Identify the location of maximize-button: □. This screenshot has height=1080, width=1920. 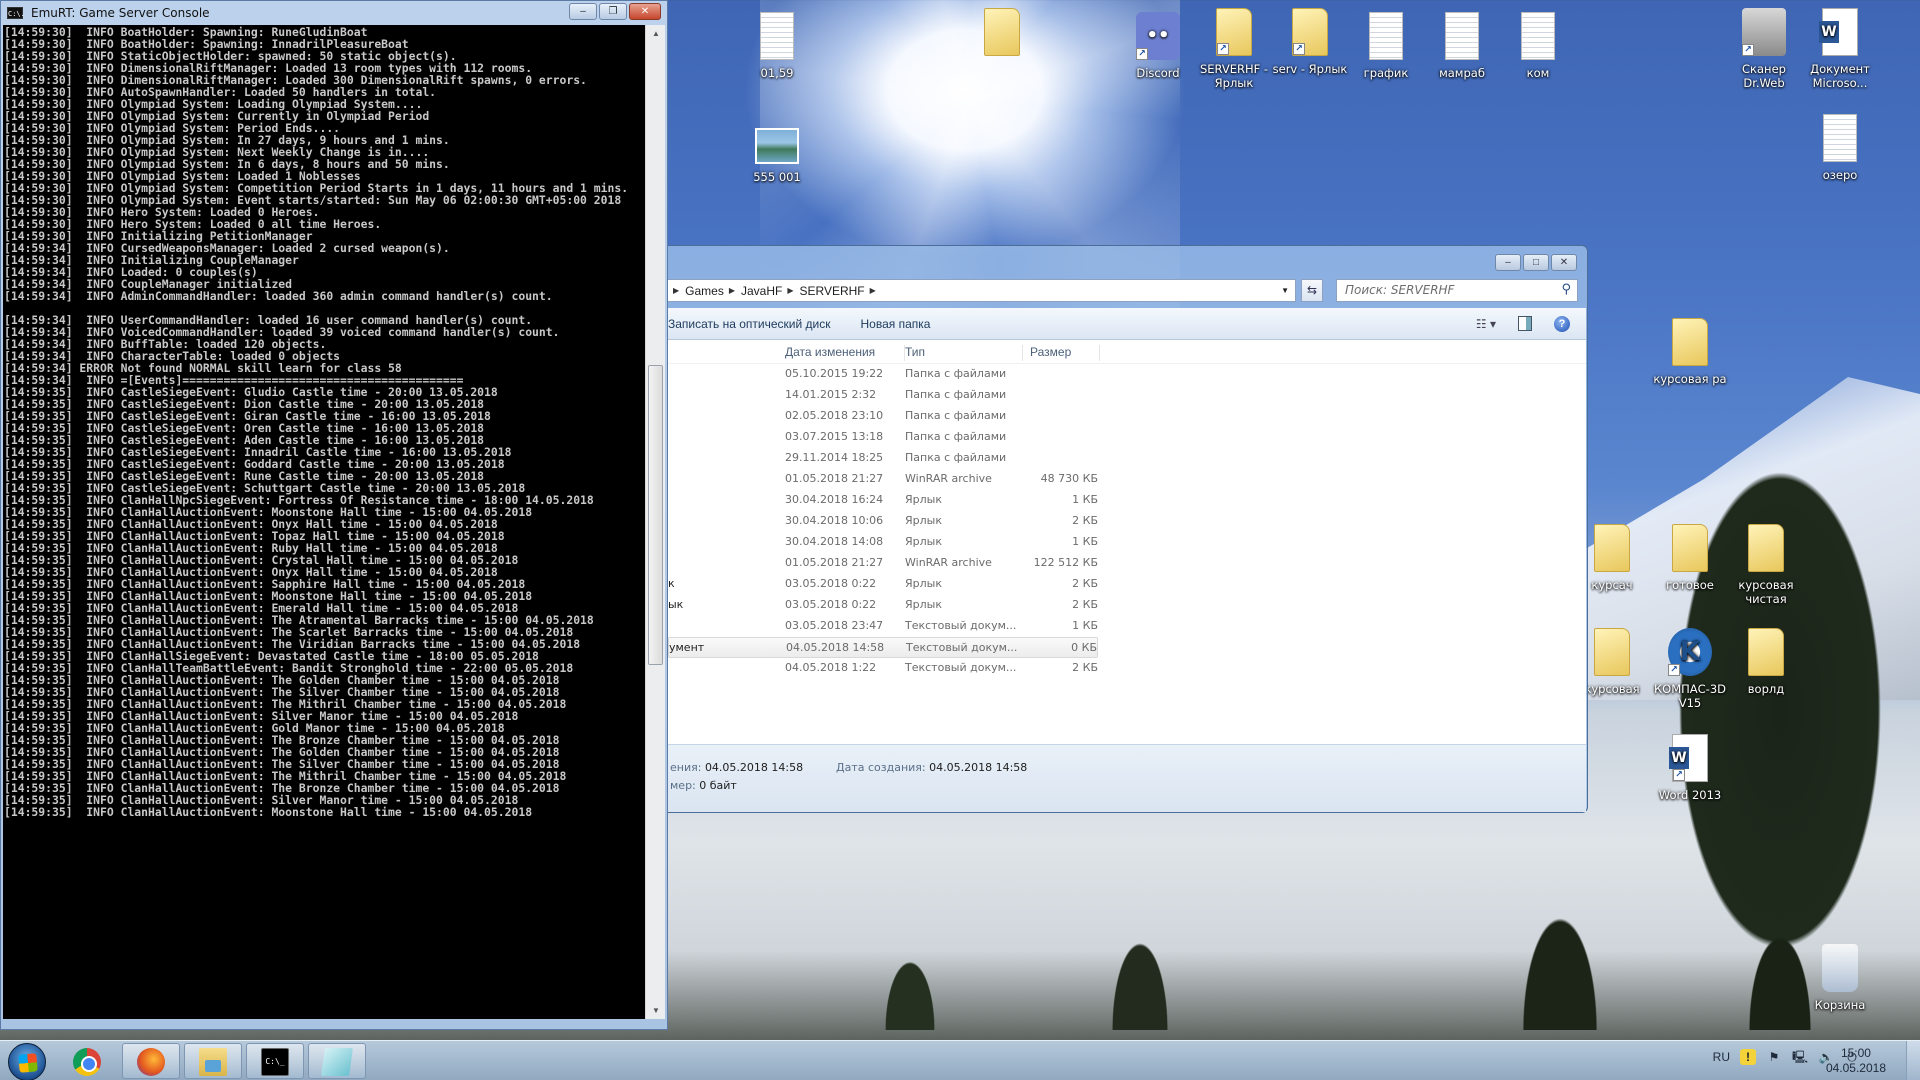
(1536, 262).